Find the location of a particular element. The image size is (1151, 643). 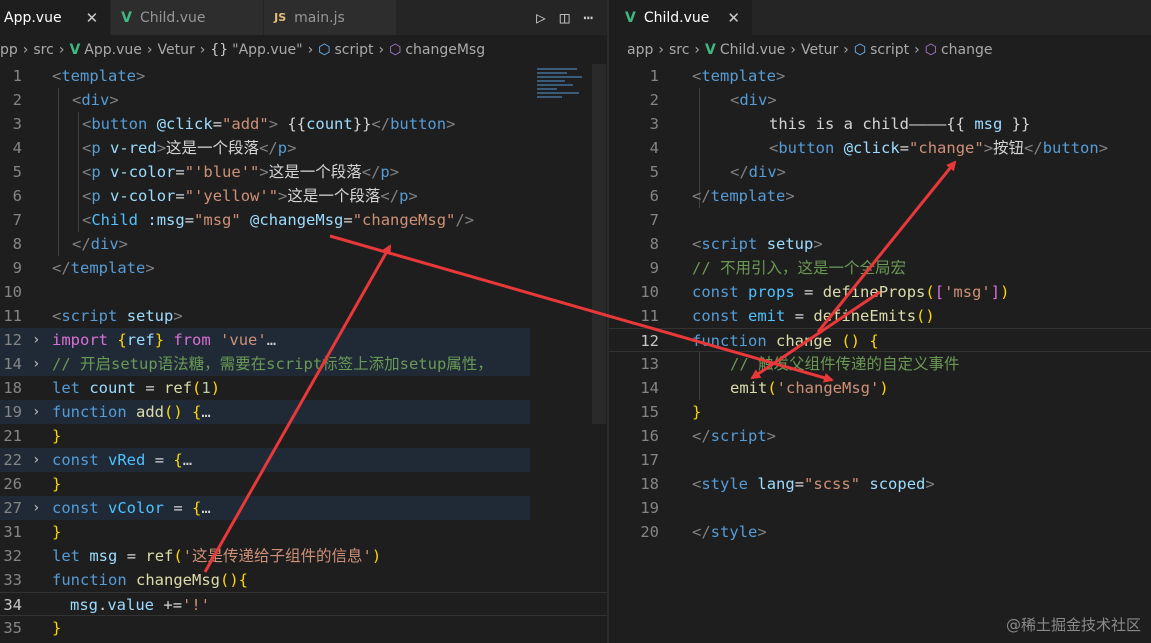

code-line: 10 is located at coordinates (303, 292).